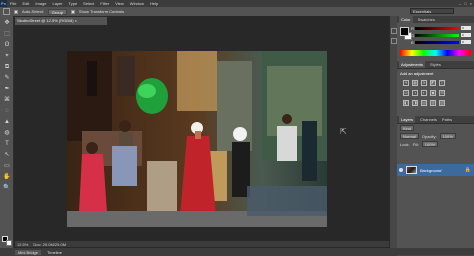 The height and width of the screenshot is (256, 474). I want to click on adjustments-row-2: ⚖ ◑ ◐ ▣ ⊞, so click(435, 93).